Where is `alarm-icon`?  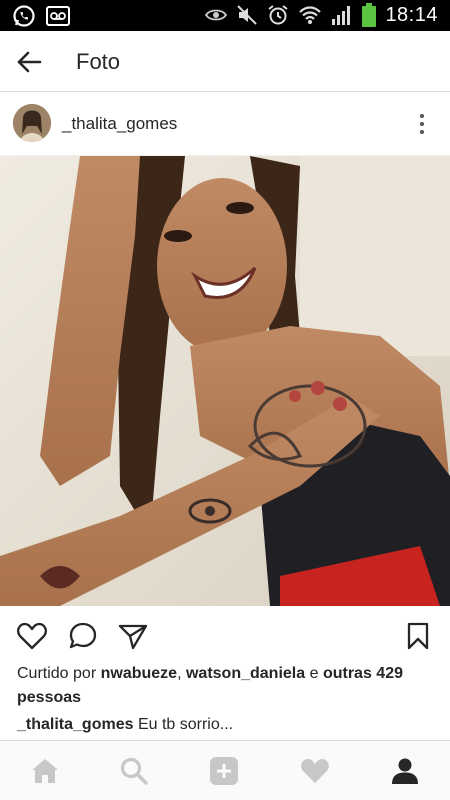
alarm-icon is located at coordinates (278, 15).